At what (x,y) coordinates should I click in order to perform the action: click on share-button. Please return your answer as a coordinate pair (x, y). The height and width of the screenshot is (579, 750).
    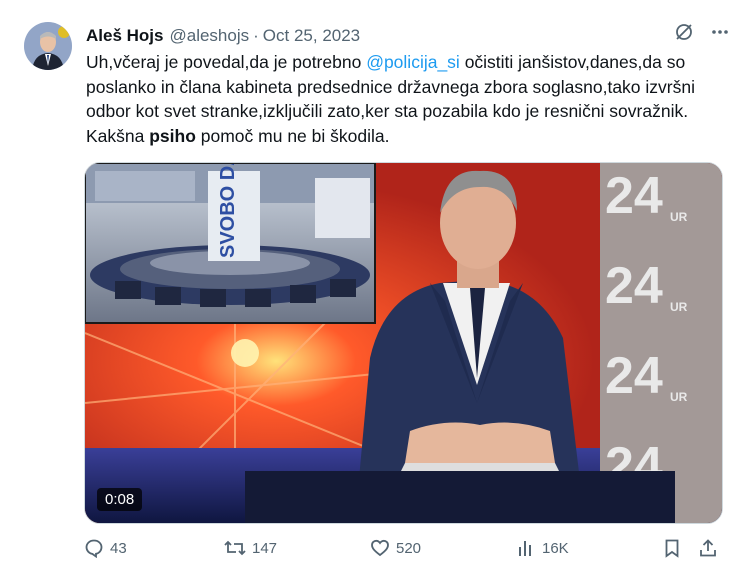
    Looking at the image, I should click on (708, 548).